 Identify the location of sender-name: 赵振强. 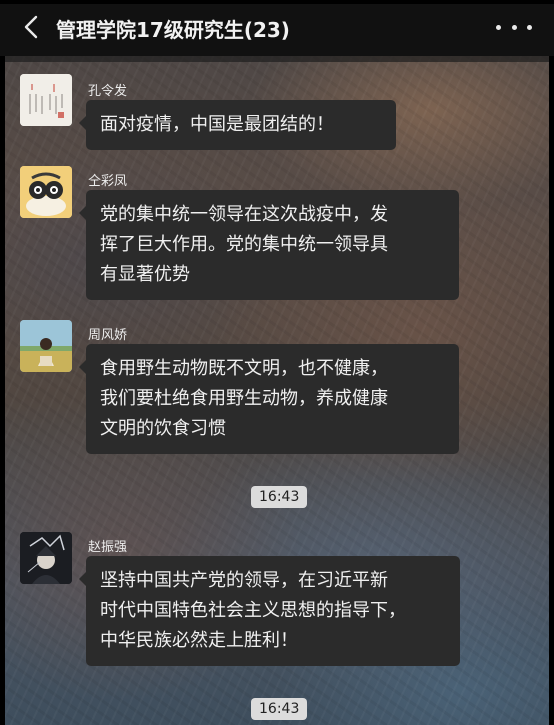
(108, 547).